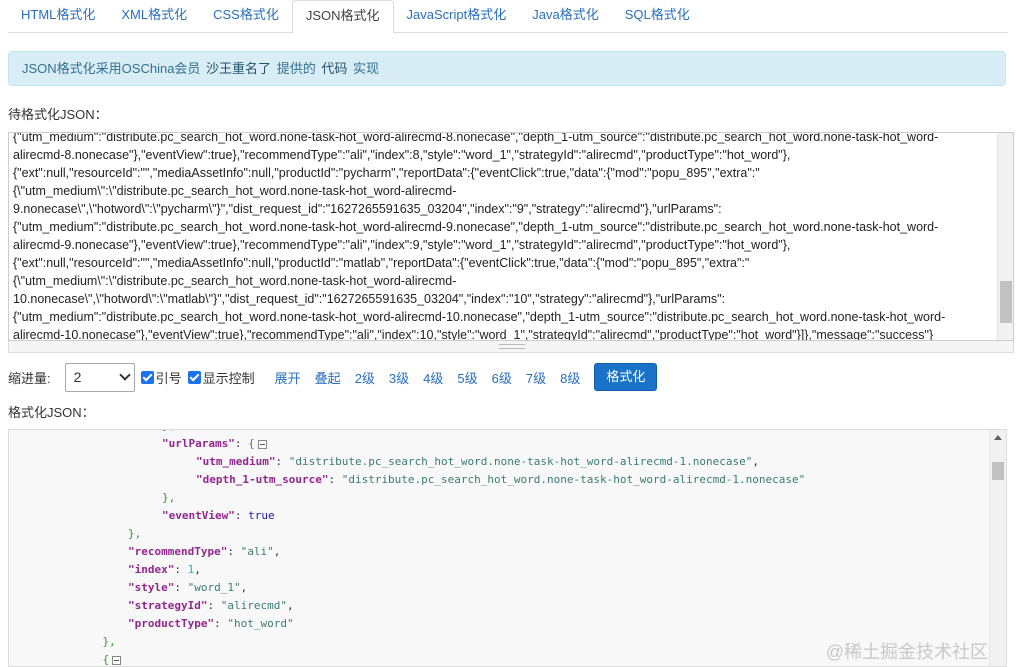  Describe the element at coordinates (657, 16) in the screenshot. I see `tab-6: SQL格式化` at that location.